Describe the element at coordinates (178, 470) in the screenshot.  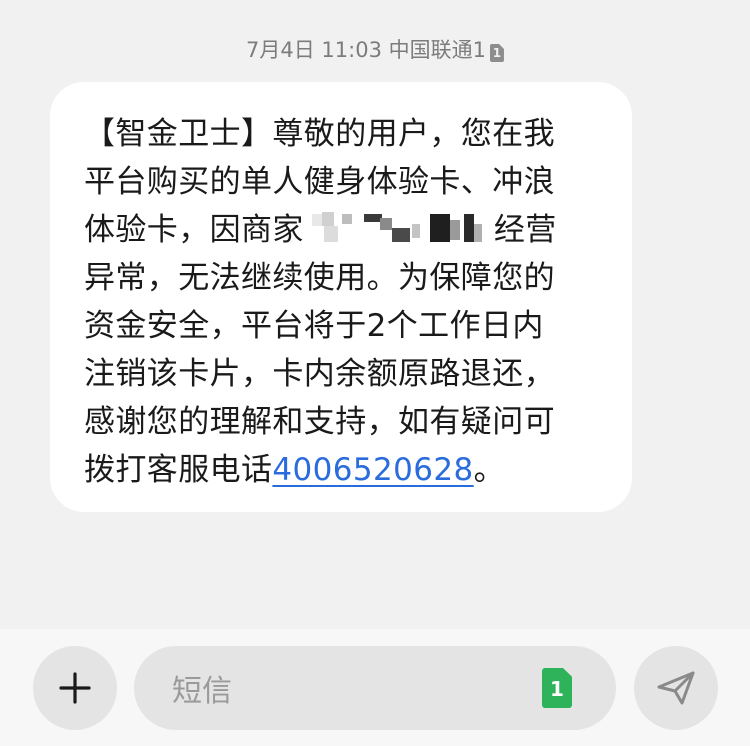
I see `message-line-text: 拨打客服电话` at that location.